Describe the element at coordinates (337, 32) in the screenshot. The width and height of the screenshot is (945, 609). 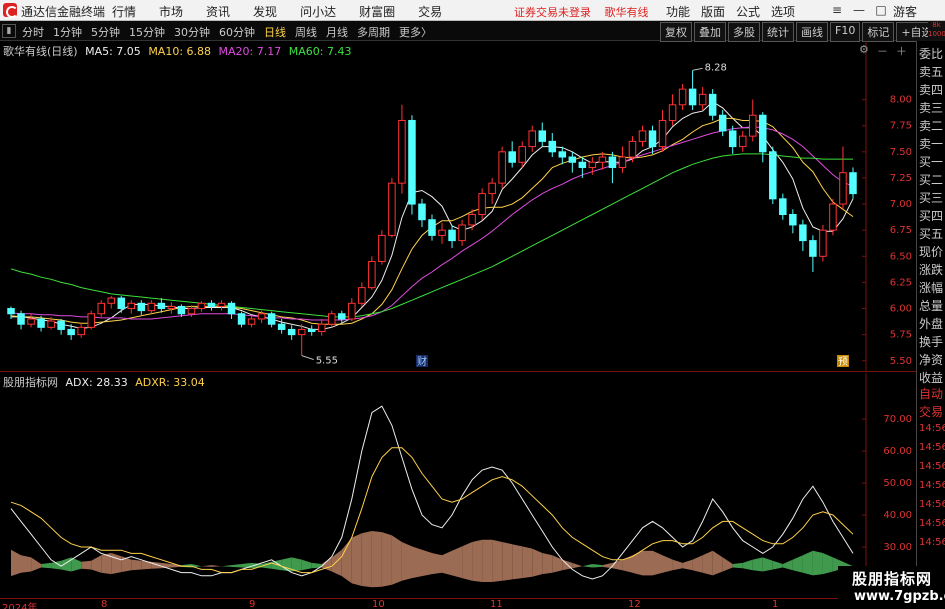
I see `period-tab: 月线` at that location.